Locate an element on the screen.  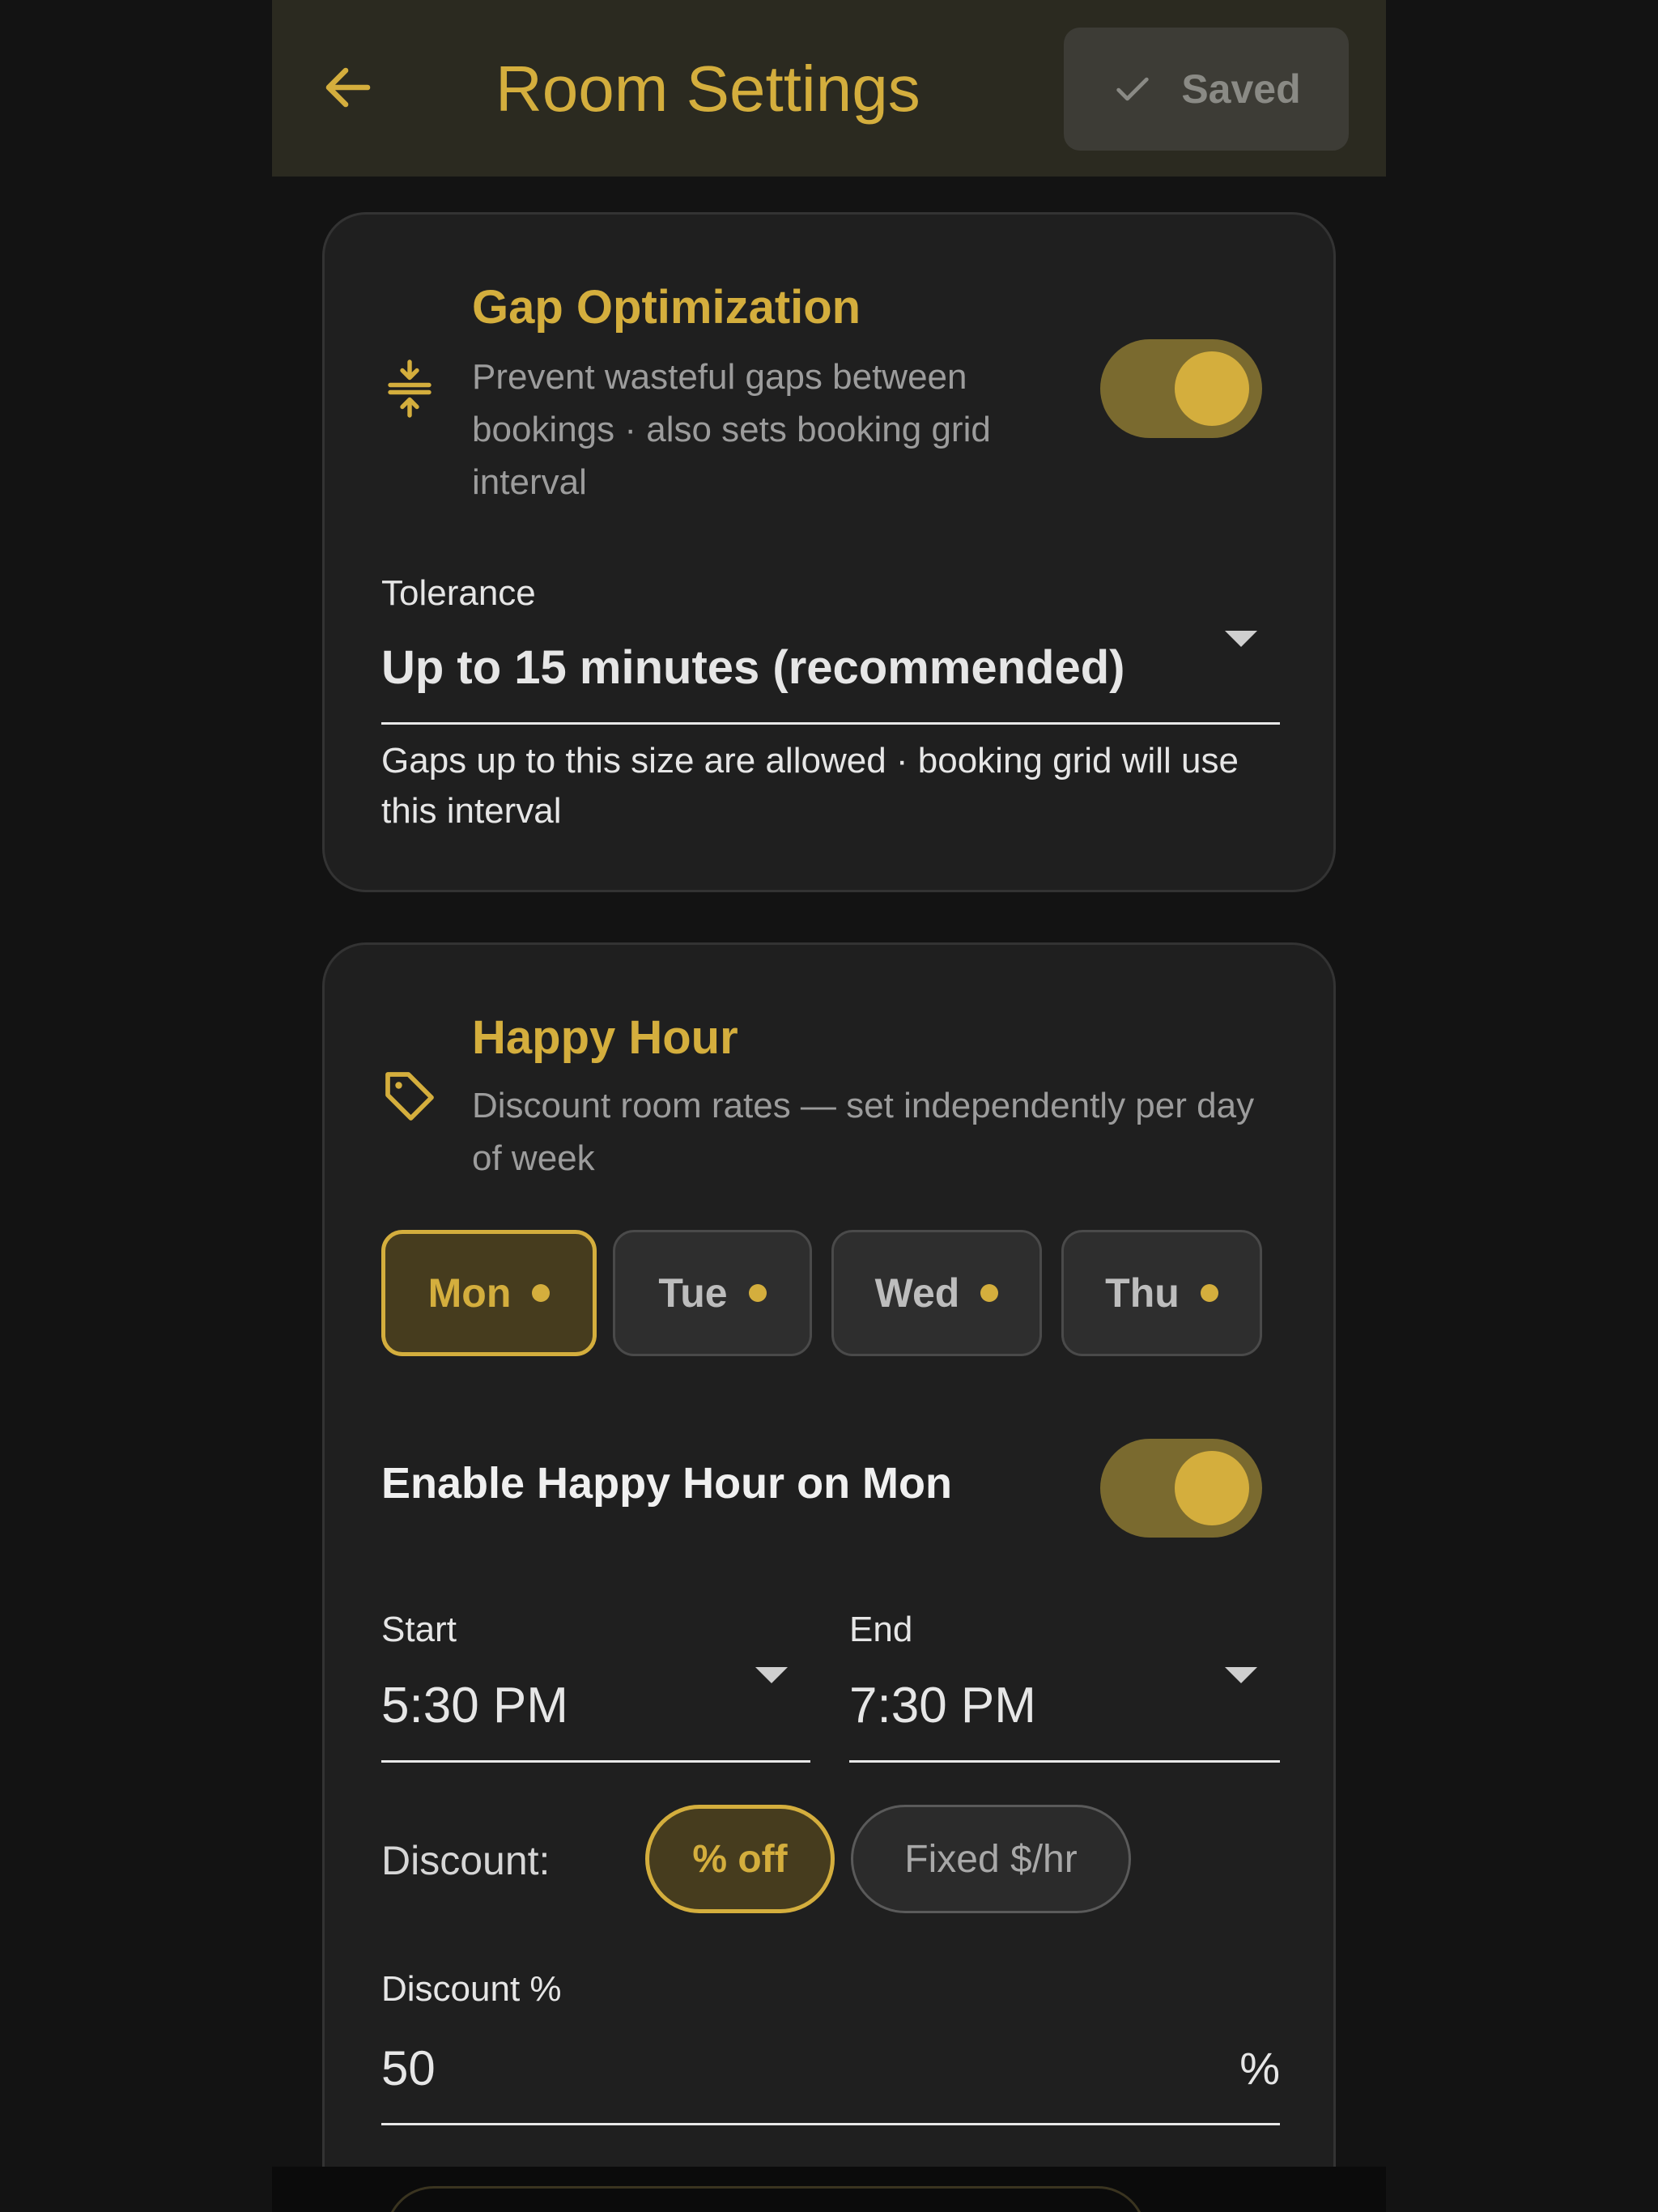
discount-percent-input: Discount % 50 % is located at coordinates (830, 2046).